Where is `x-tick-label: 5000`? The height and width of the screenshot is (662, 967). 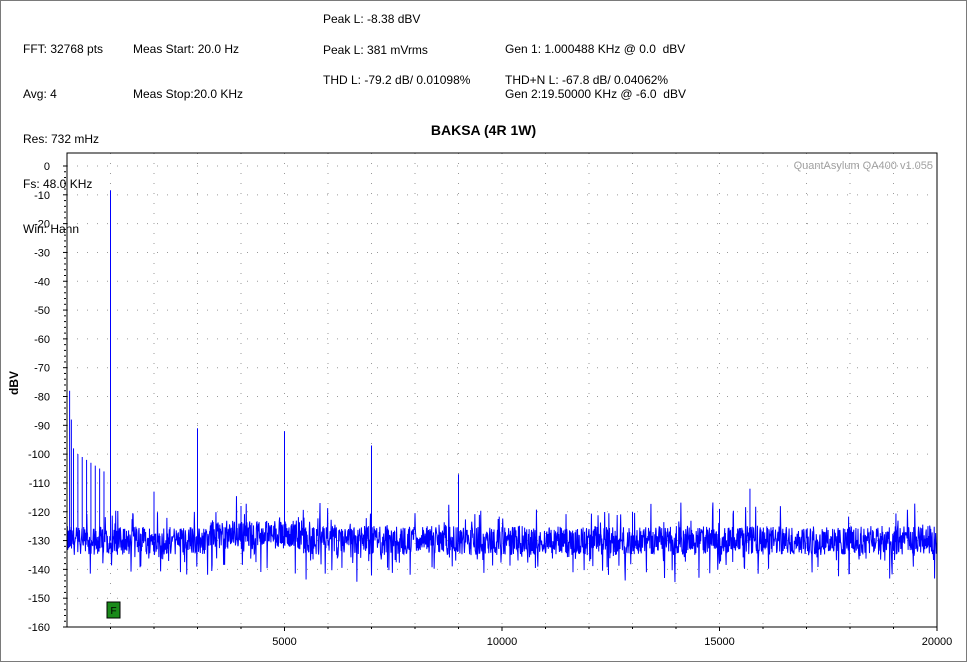 x-tick-label: 5000 is located at coordinates (284, 642).